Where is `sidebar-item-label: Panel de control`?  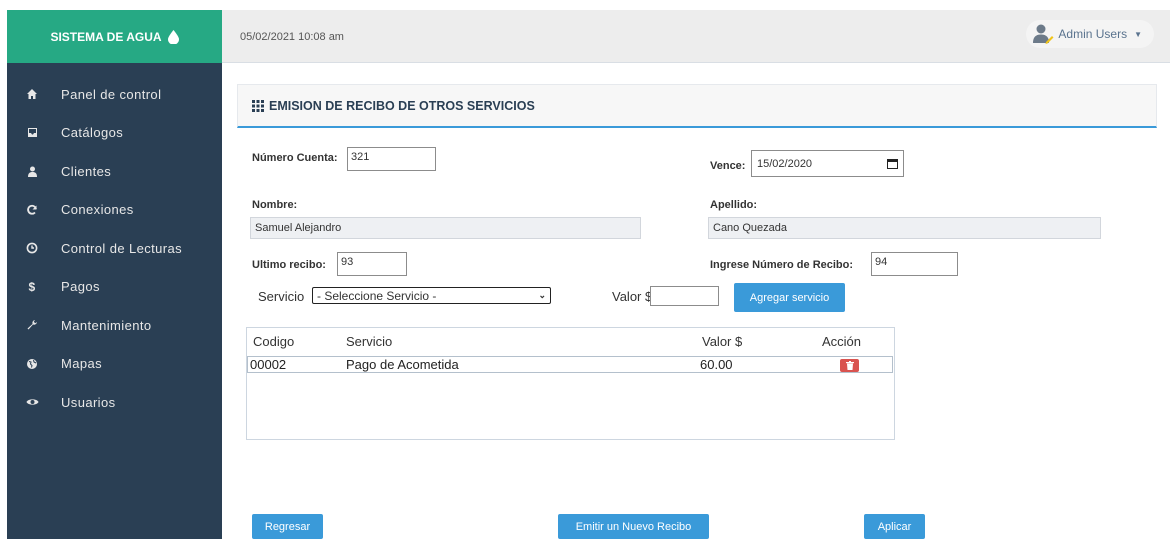
sidebar-item-label: Panel de control is located at coordinates (111, 94).